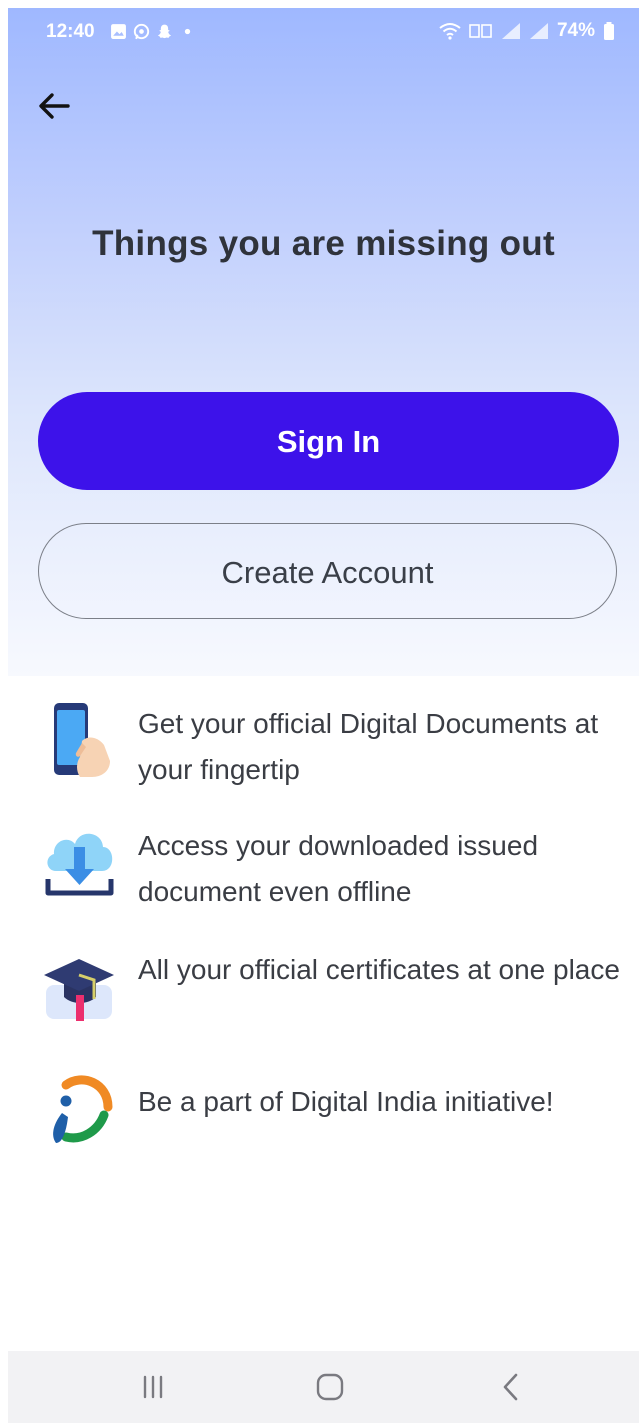 The height and width of the screenshot is (1423, 639). Describe the element at coordinates (164, 31) in the screenshot. I see `snapchat-icon` at that location.